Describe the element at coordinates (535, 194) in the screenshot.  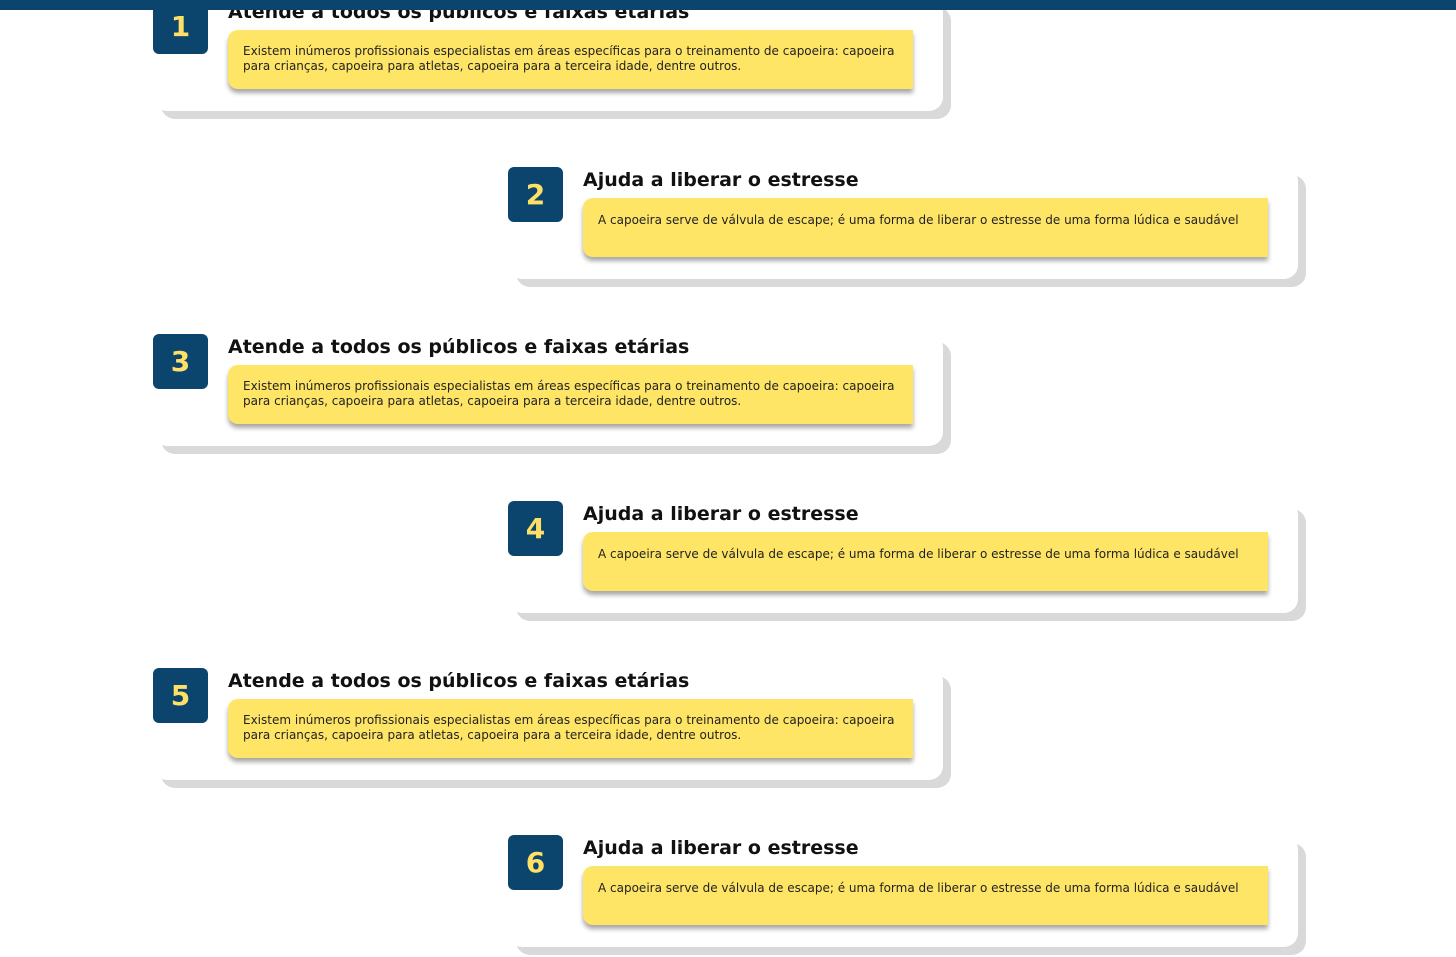
I see `benefit-number: 2` at that location.